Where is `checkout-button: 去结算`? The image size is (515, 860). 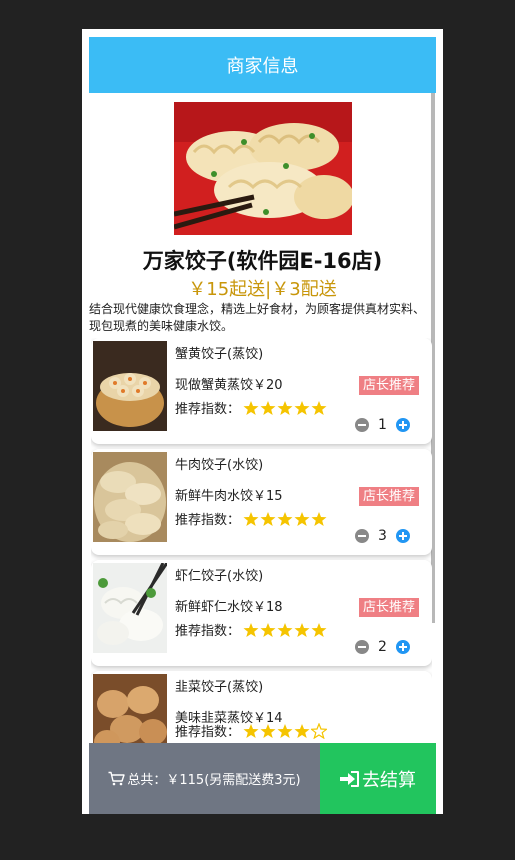
checkout-button: 去结算 is located at coordinates (378, 778).